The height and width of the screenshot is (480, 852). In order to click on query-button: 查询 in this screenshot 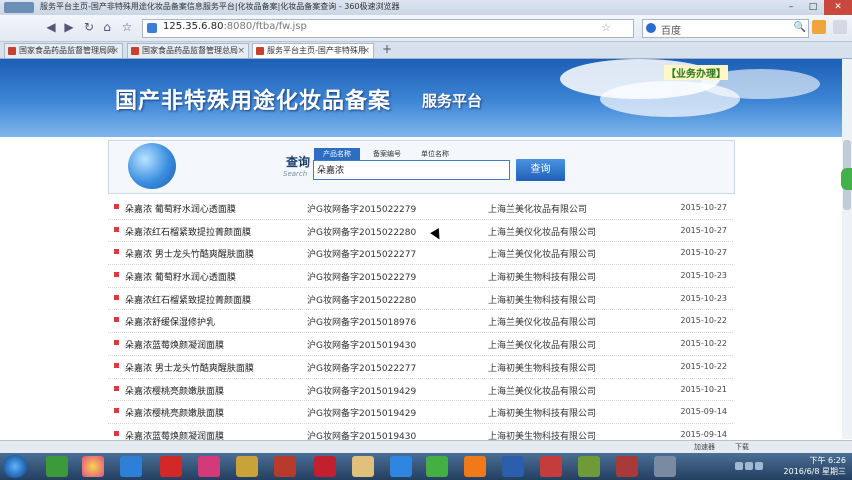, I will do `click(540, 170)`.